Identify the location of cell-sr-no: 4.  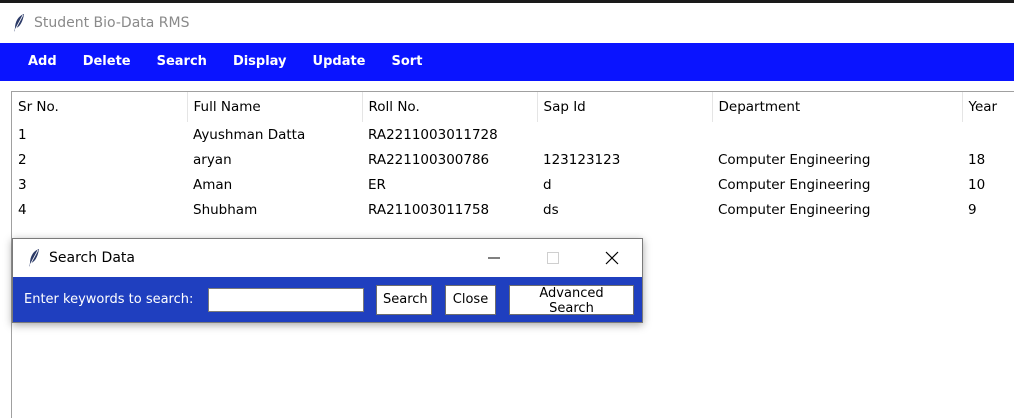
(22, 209).